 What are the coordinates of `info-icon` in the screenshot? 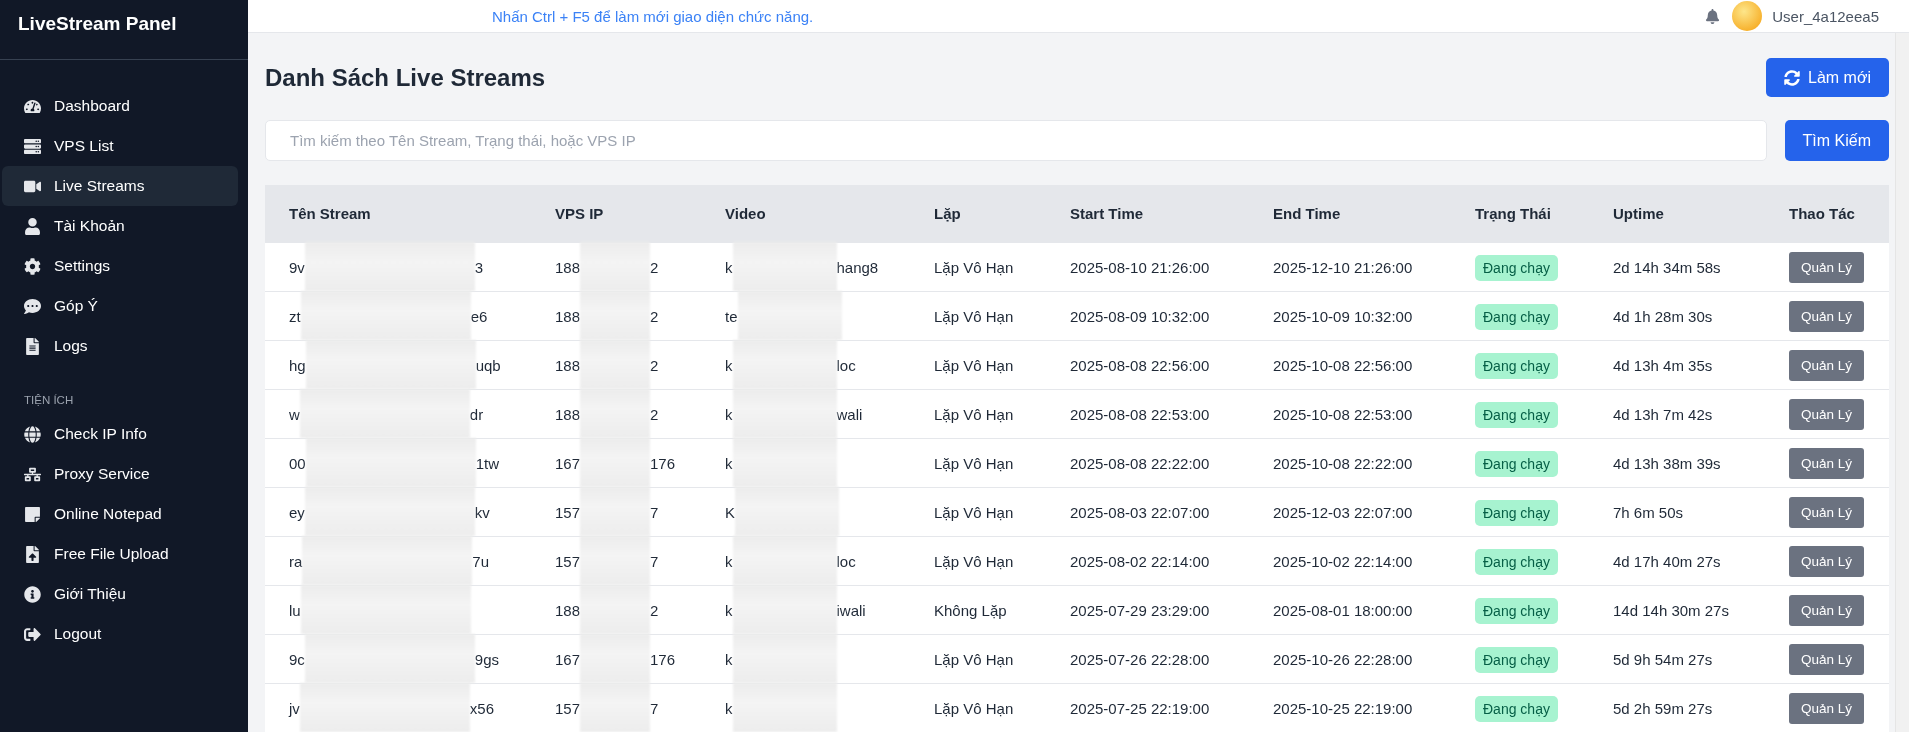 It's located at (32, 594).